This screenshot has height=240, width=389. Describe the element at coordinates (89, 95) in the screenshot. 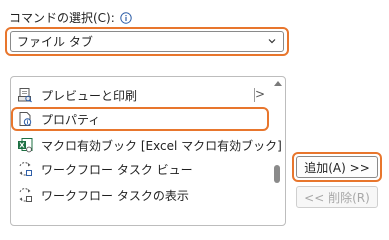

I see `list-item-label: プレビューと印刷` at that location.